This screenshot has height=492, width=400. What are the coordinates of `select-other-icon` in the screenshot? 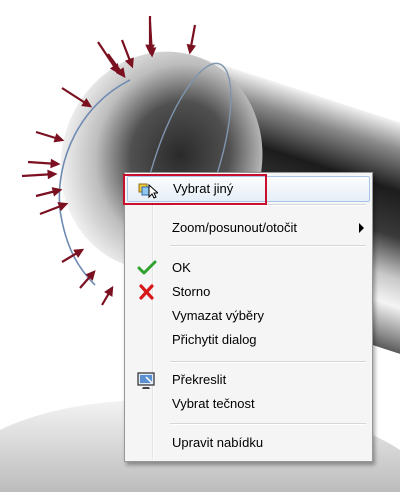 It's located at (149, 190).